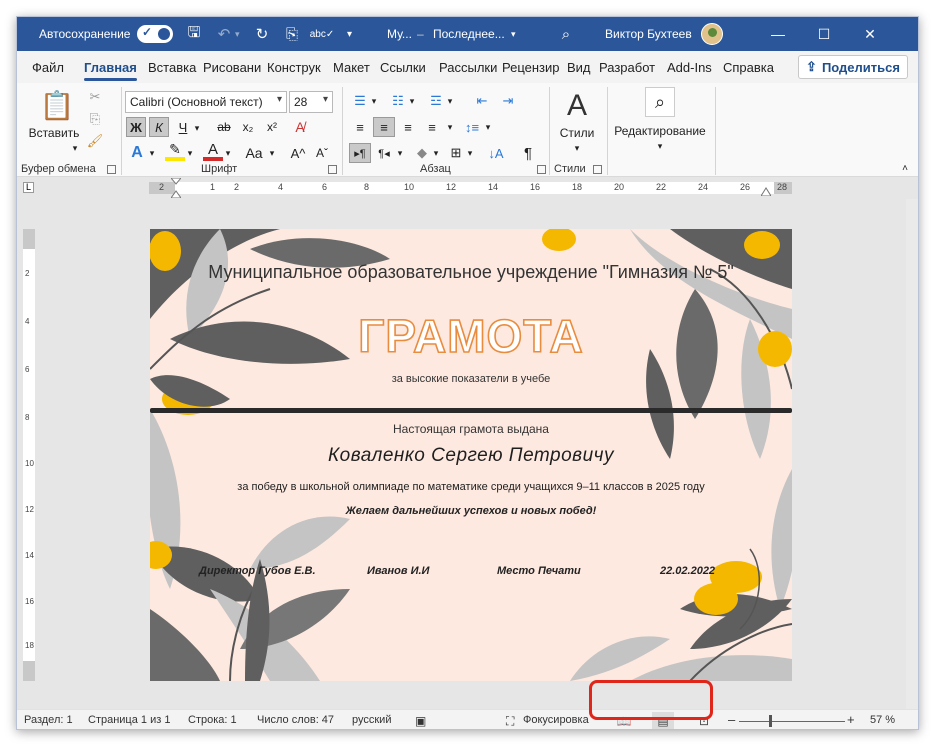  Describe the element at coordinates (778, 34) in the screenshot. I see `minimize-button: —` at that location.